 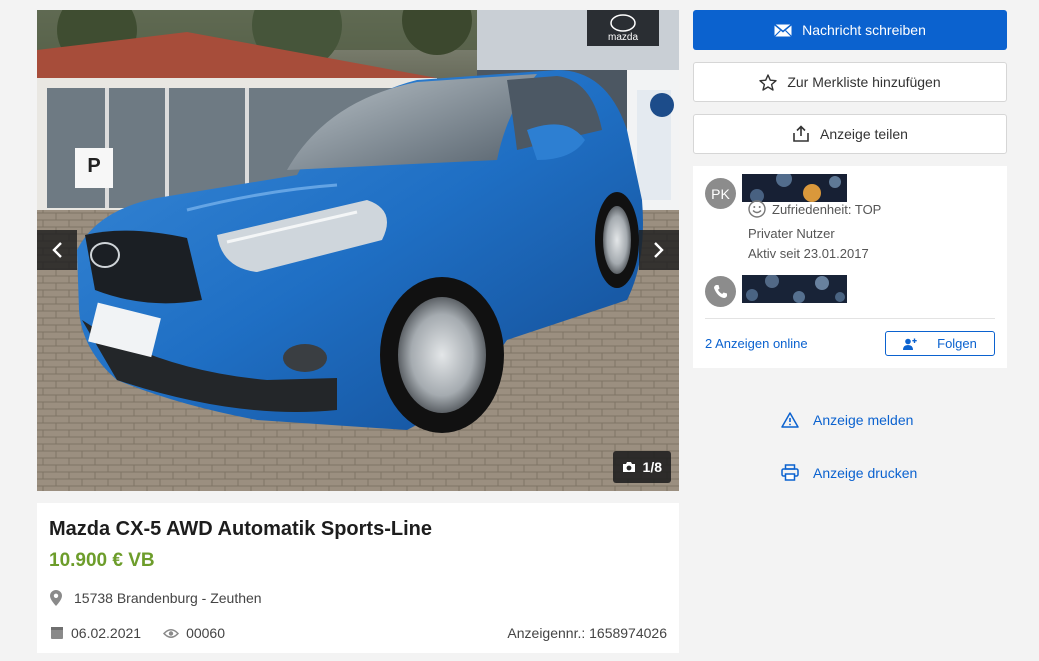 I want to click on seller-initials: PK, so click(x=720, y=193).